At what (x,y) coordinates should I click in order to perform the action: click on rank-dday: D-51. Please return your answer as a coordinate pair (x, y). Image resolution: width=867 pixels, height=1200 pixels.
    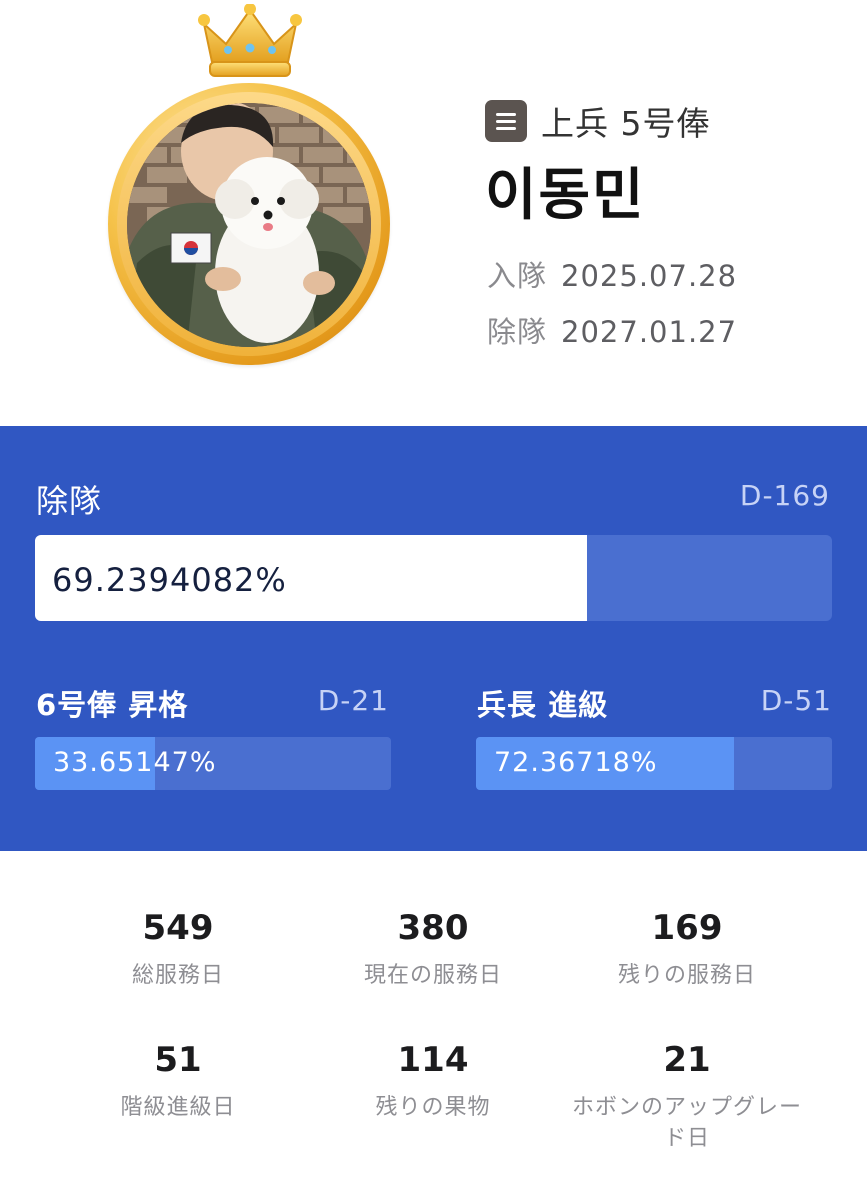
    Looking at the image, I should click on (796, 700).